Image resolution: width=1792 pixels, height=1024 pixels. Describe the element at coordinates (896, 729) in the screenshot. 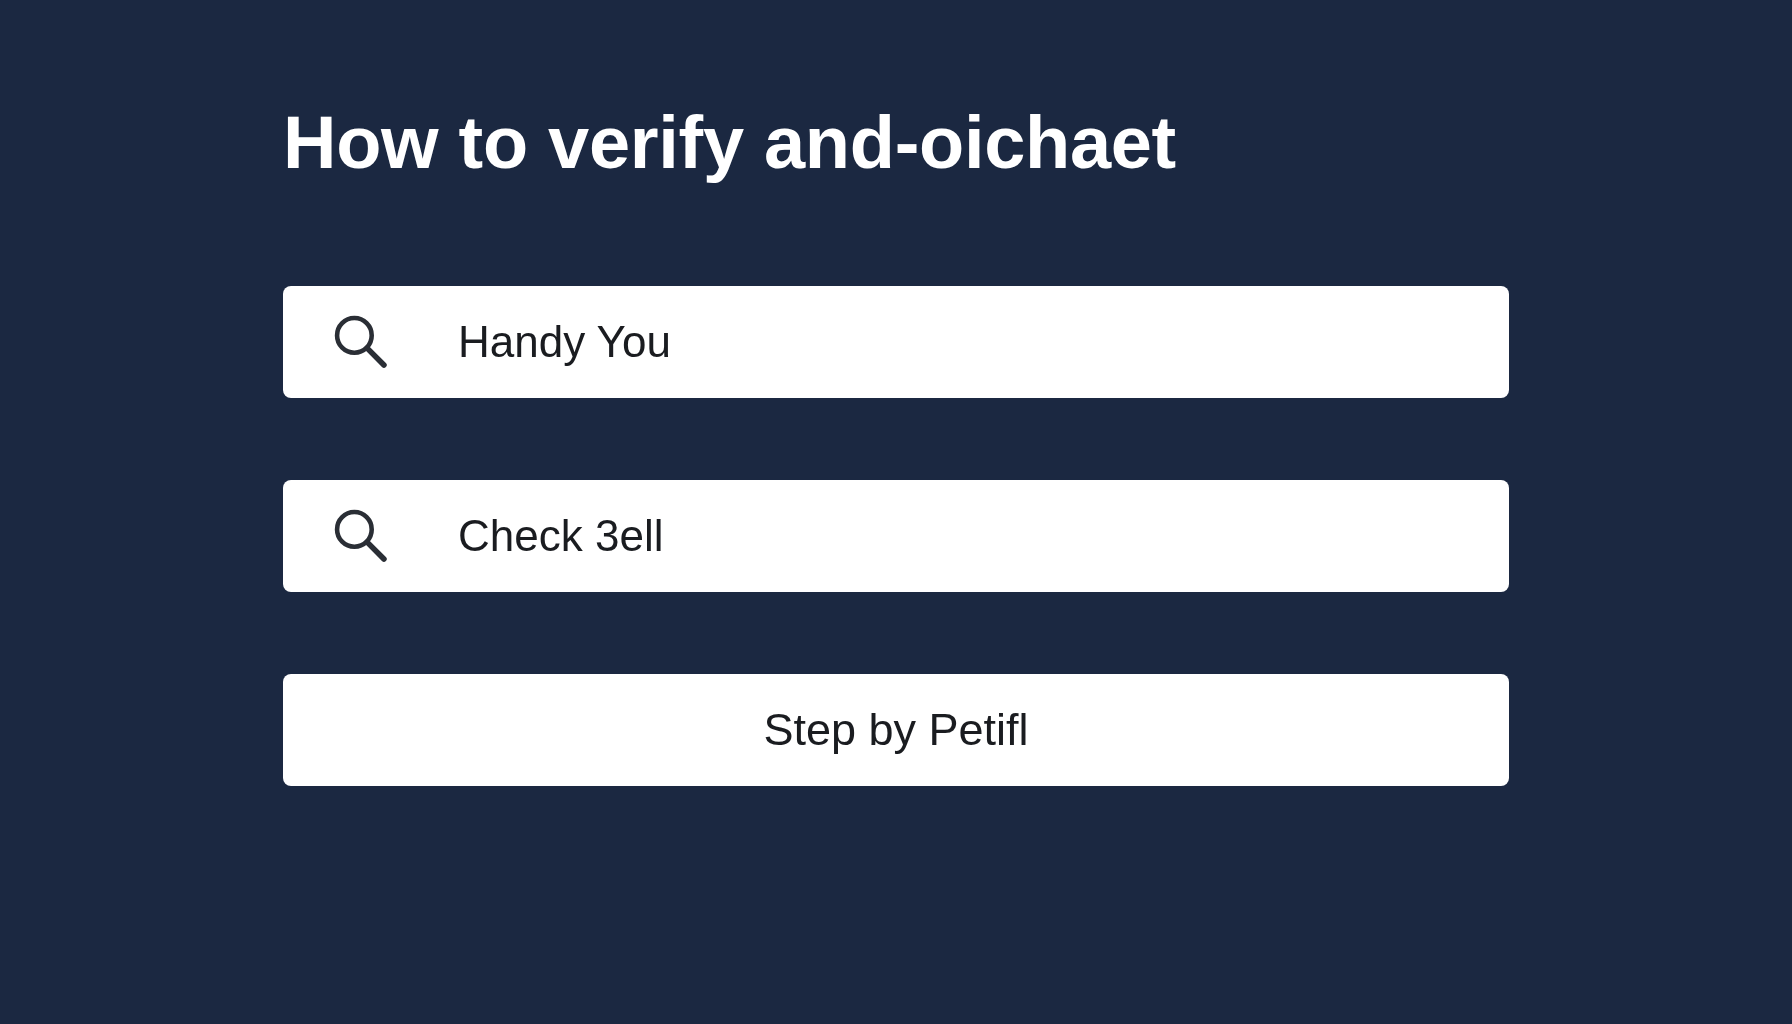

I see `step-button: Step by Petifl` at that location.